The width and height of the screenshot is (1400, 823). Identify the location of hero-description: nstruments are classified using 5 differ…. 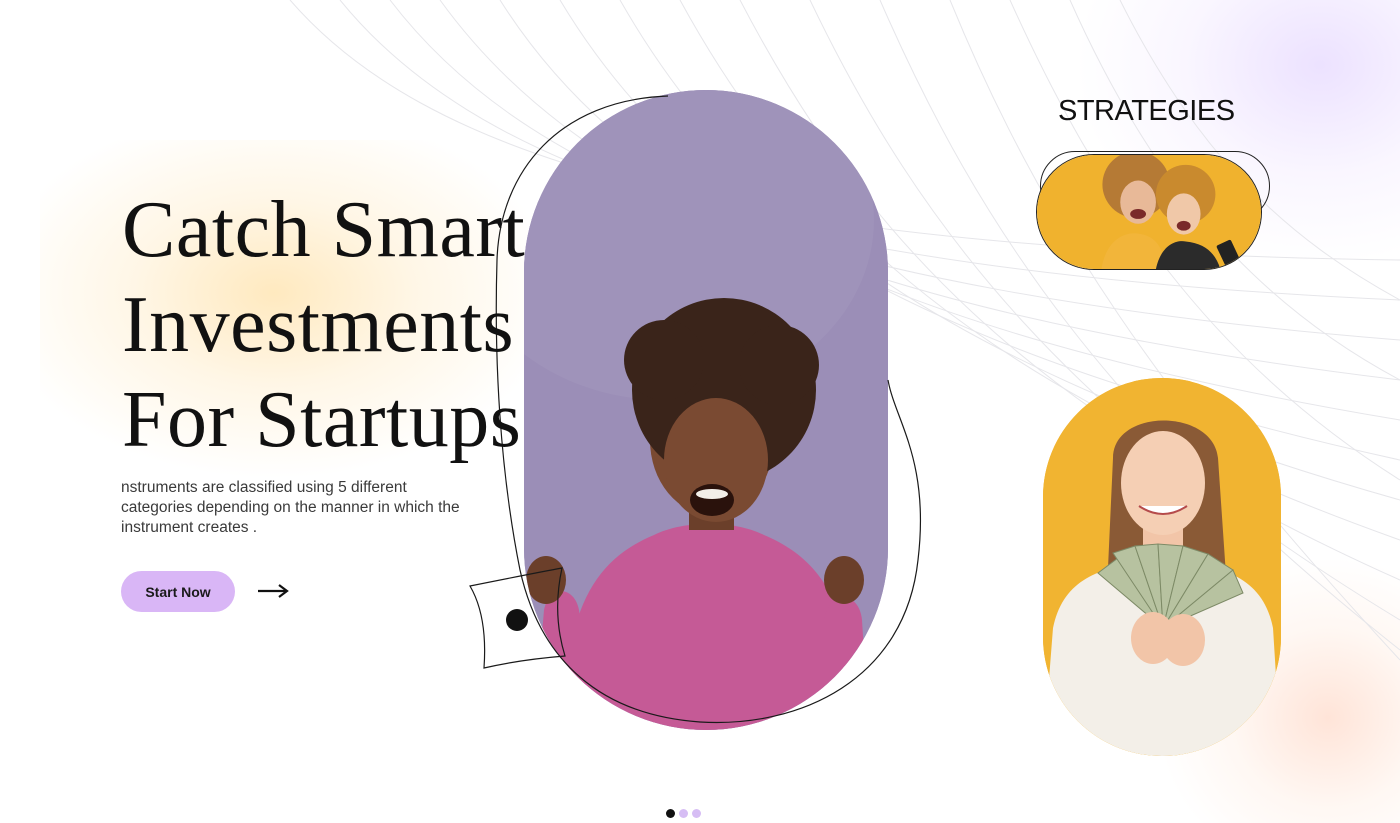
(290, 507).